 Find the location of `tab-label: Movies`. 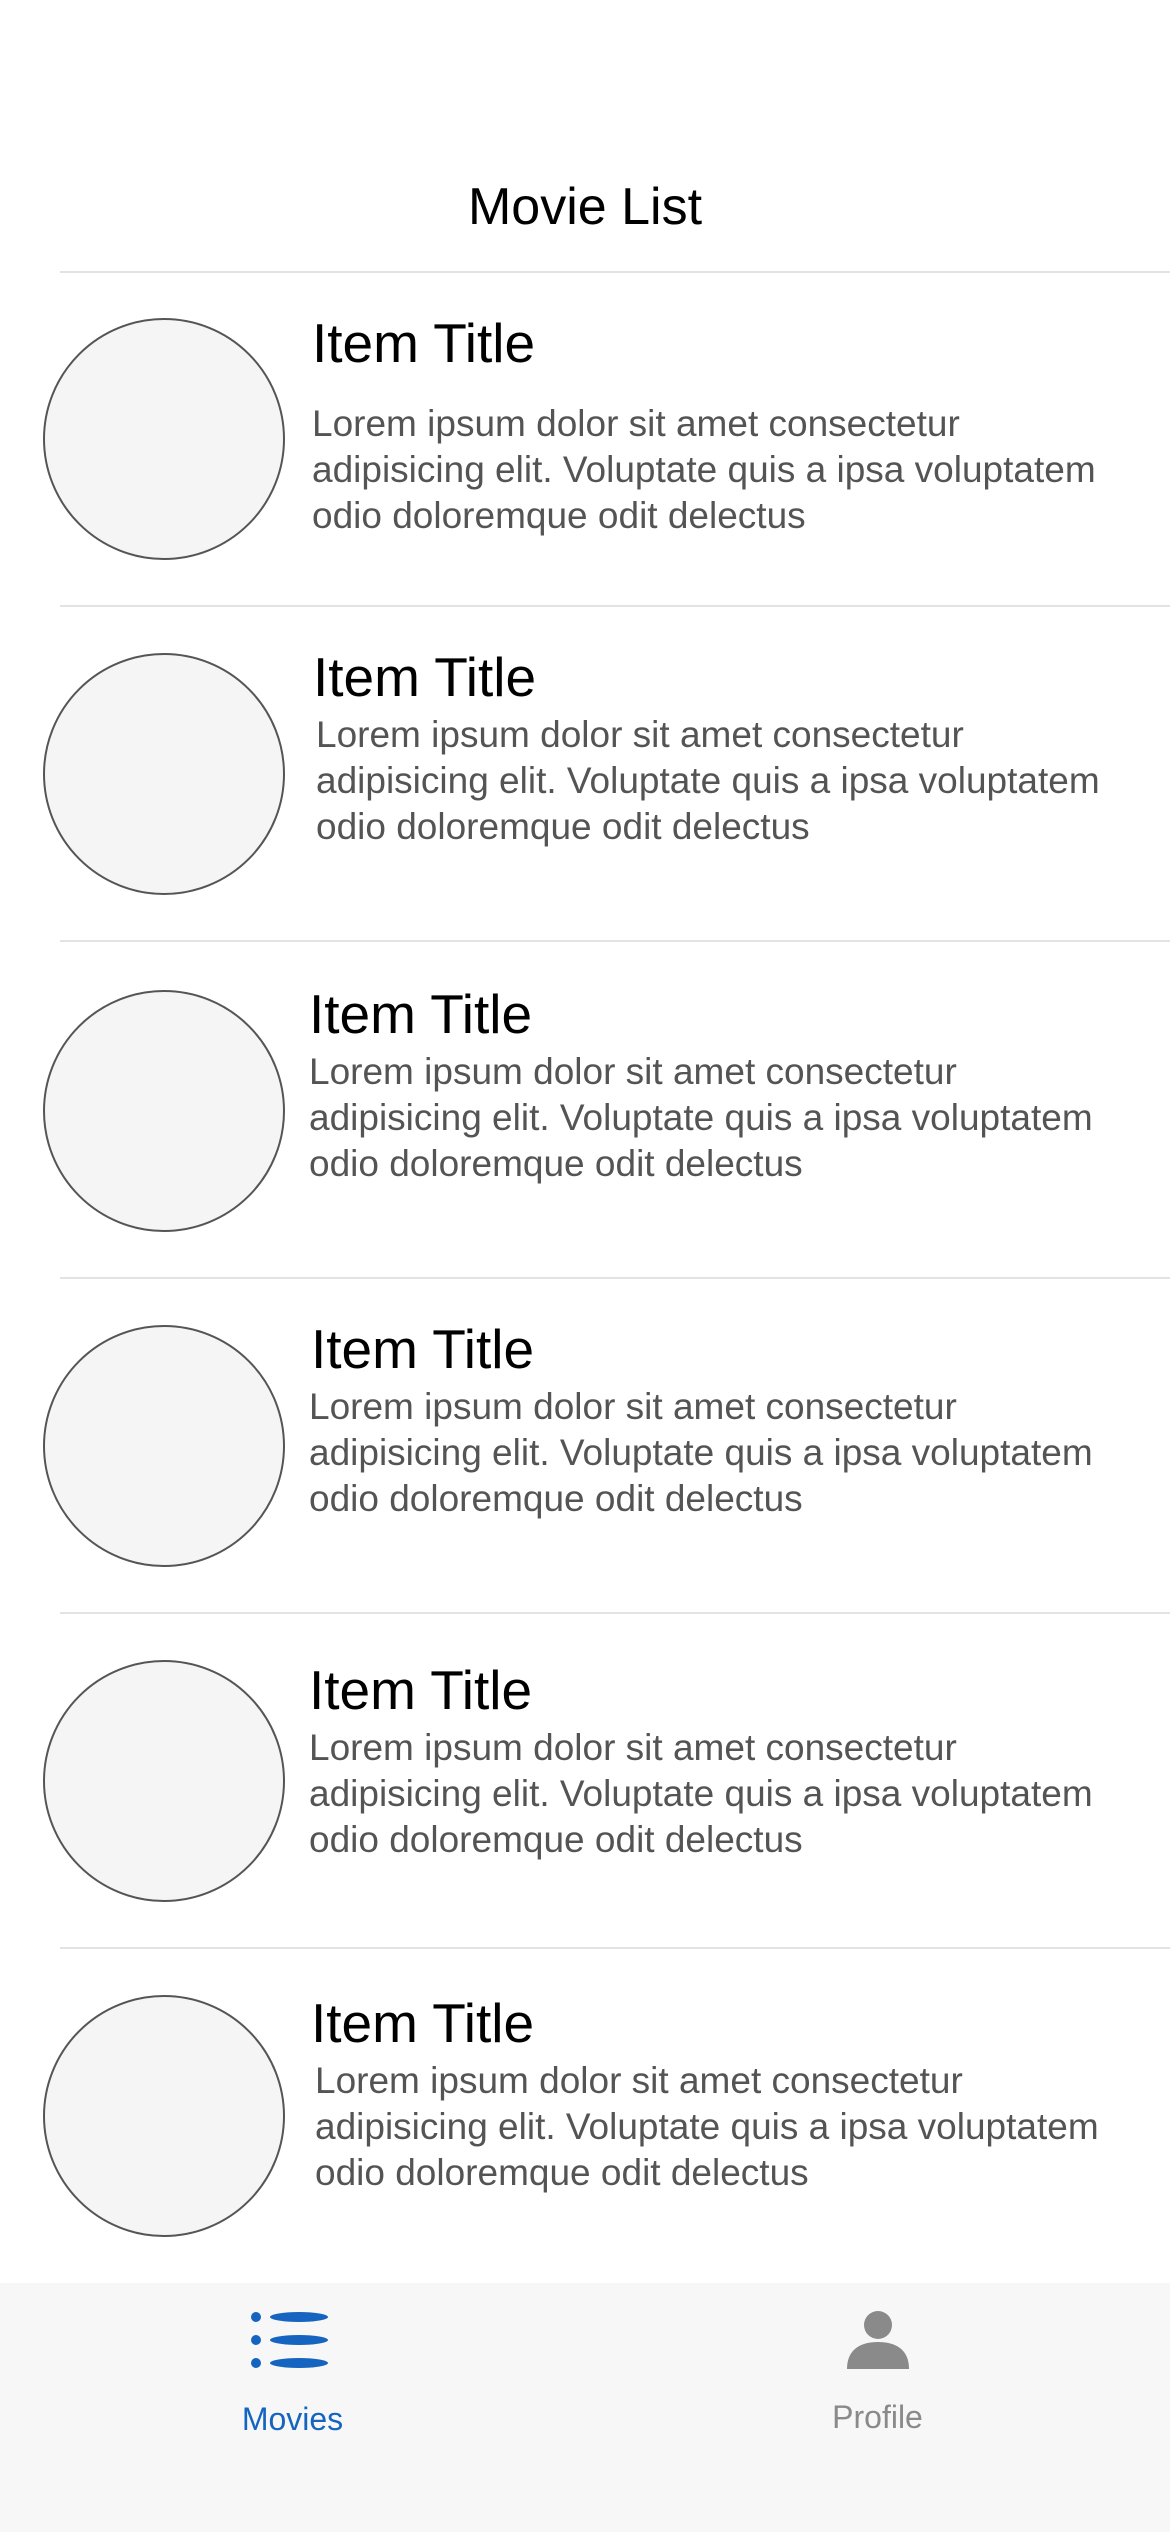

tab-label: Movies is located at coordinates (292, 2419).